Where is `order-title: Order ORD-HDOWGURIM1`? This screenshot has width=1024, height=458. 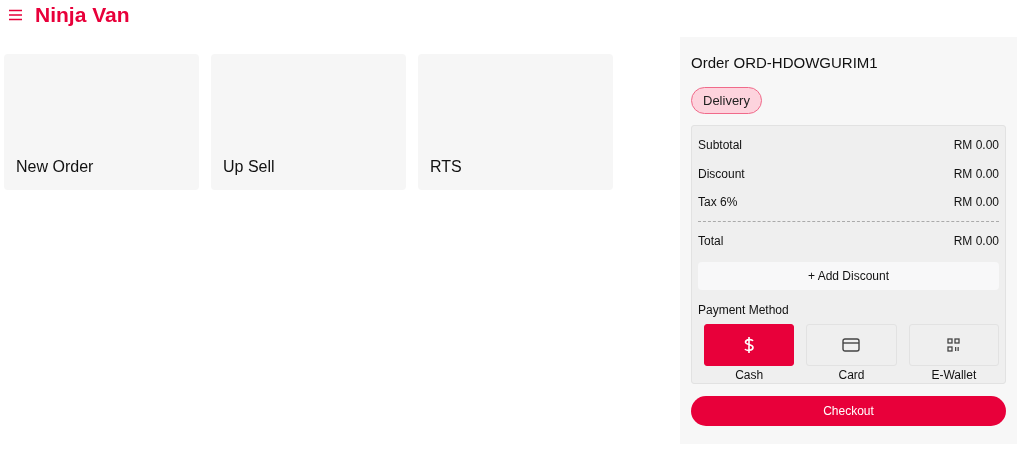
order-title: Order ORD-HDOWGURIM1 is located at coordinates (785, 62).